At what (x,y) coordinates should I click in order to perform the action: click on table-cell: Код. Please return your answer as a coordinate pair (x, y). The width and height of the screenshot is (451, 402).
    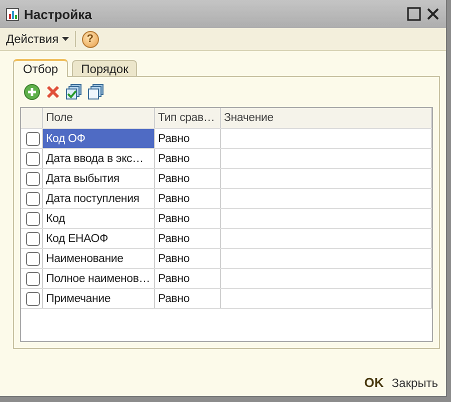
    Looking at the image, I should click on (99, 218).